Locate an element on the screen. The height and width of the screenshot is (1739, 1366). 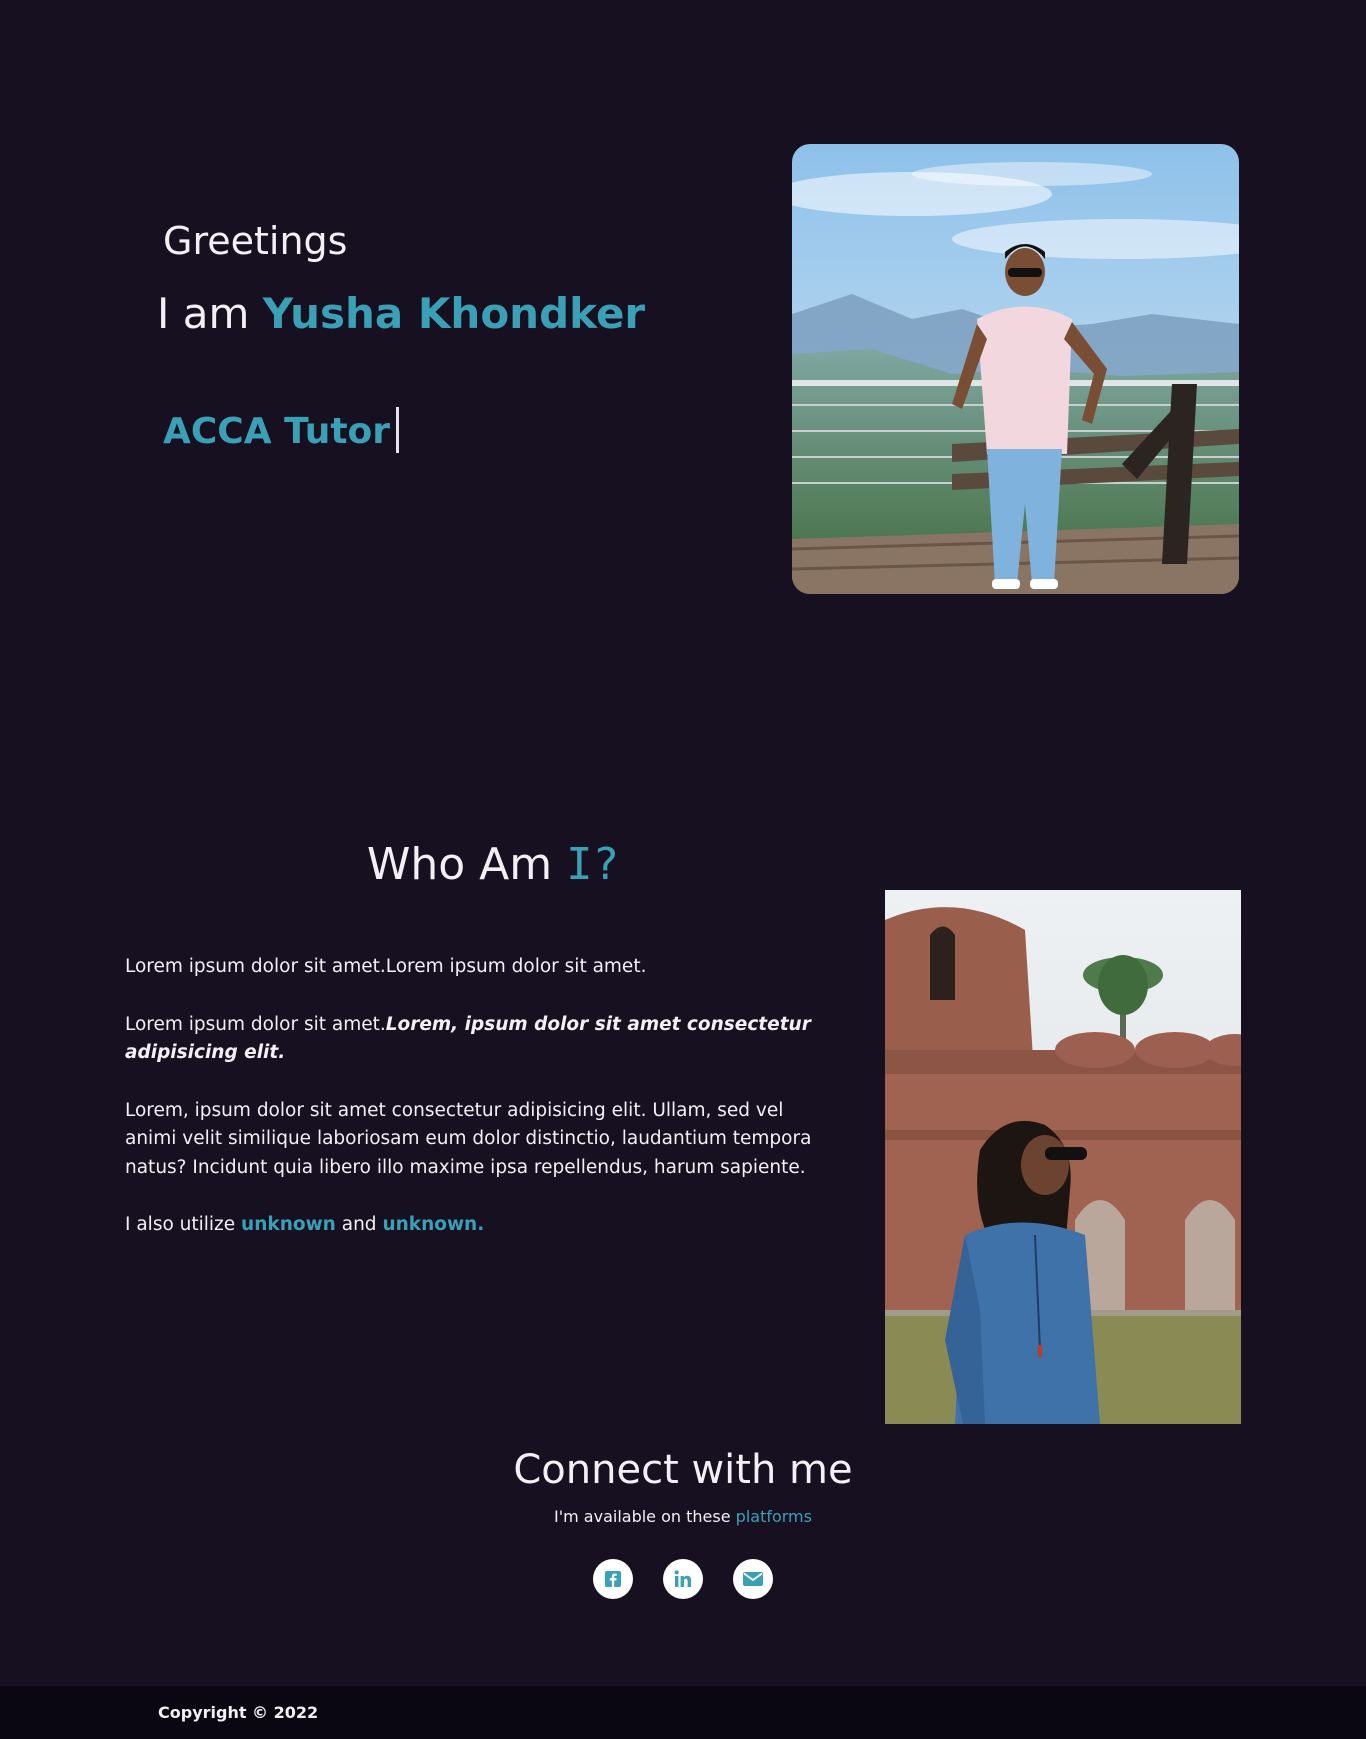
connect-title: Connect with me is located at coordinates (683, 1470).